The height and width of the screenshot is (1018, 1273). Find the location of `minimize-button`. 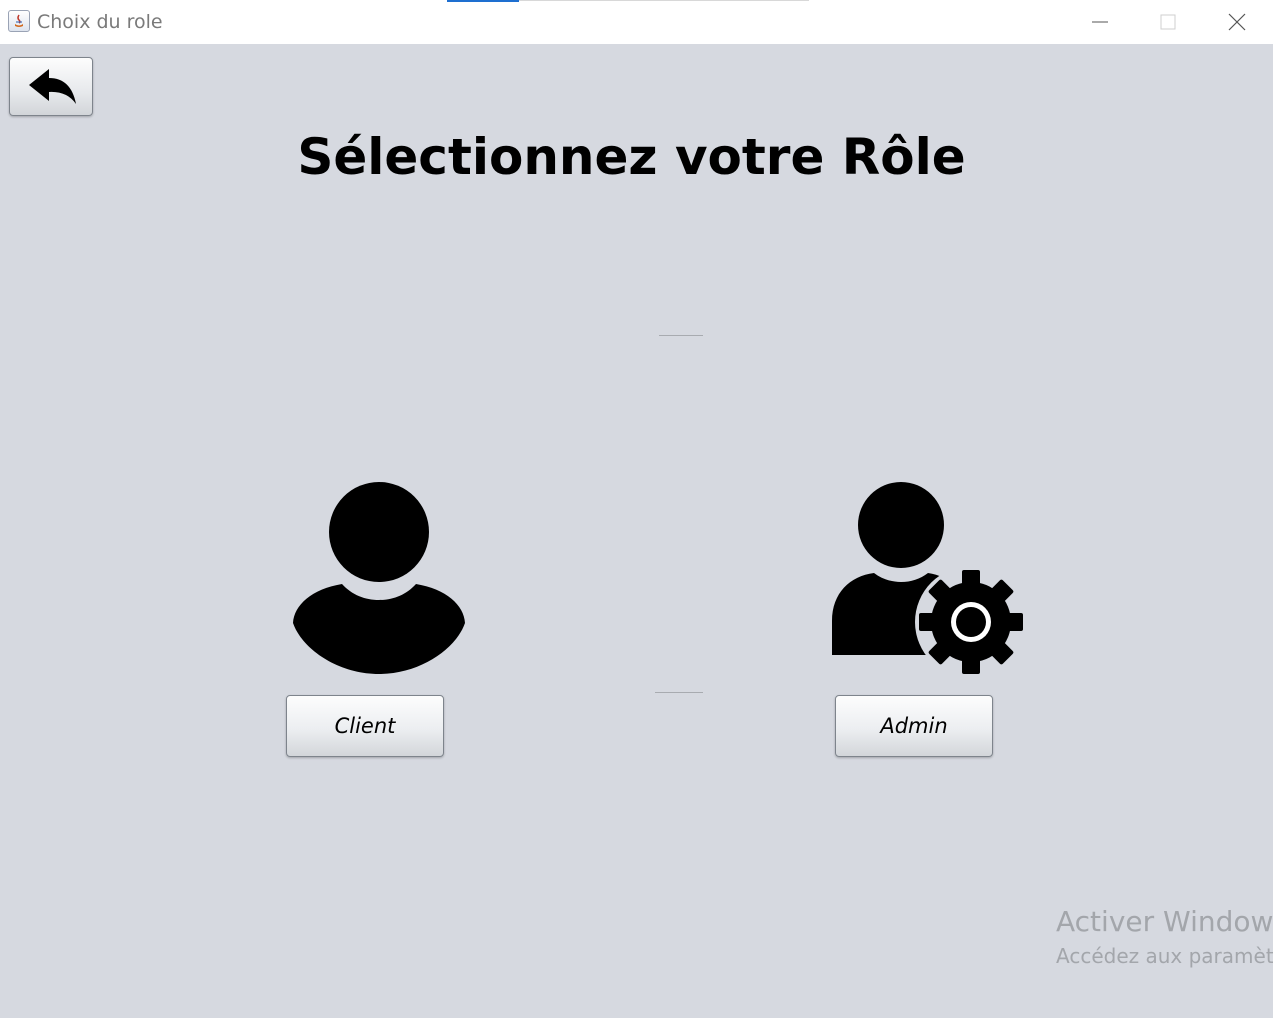

minimize-button is located at coordinates (1100, 22).